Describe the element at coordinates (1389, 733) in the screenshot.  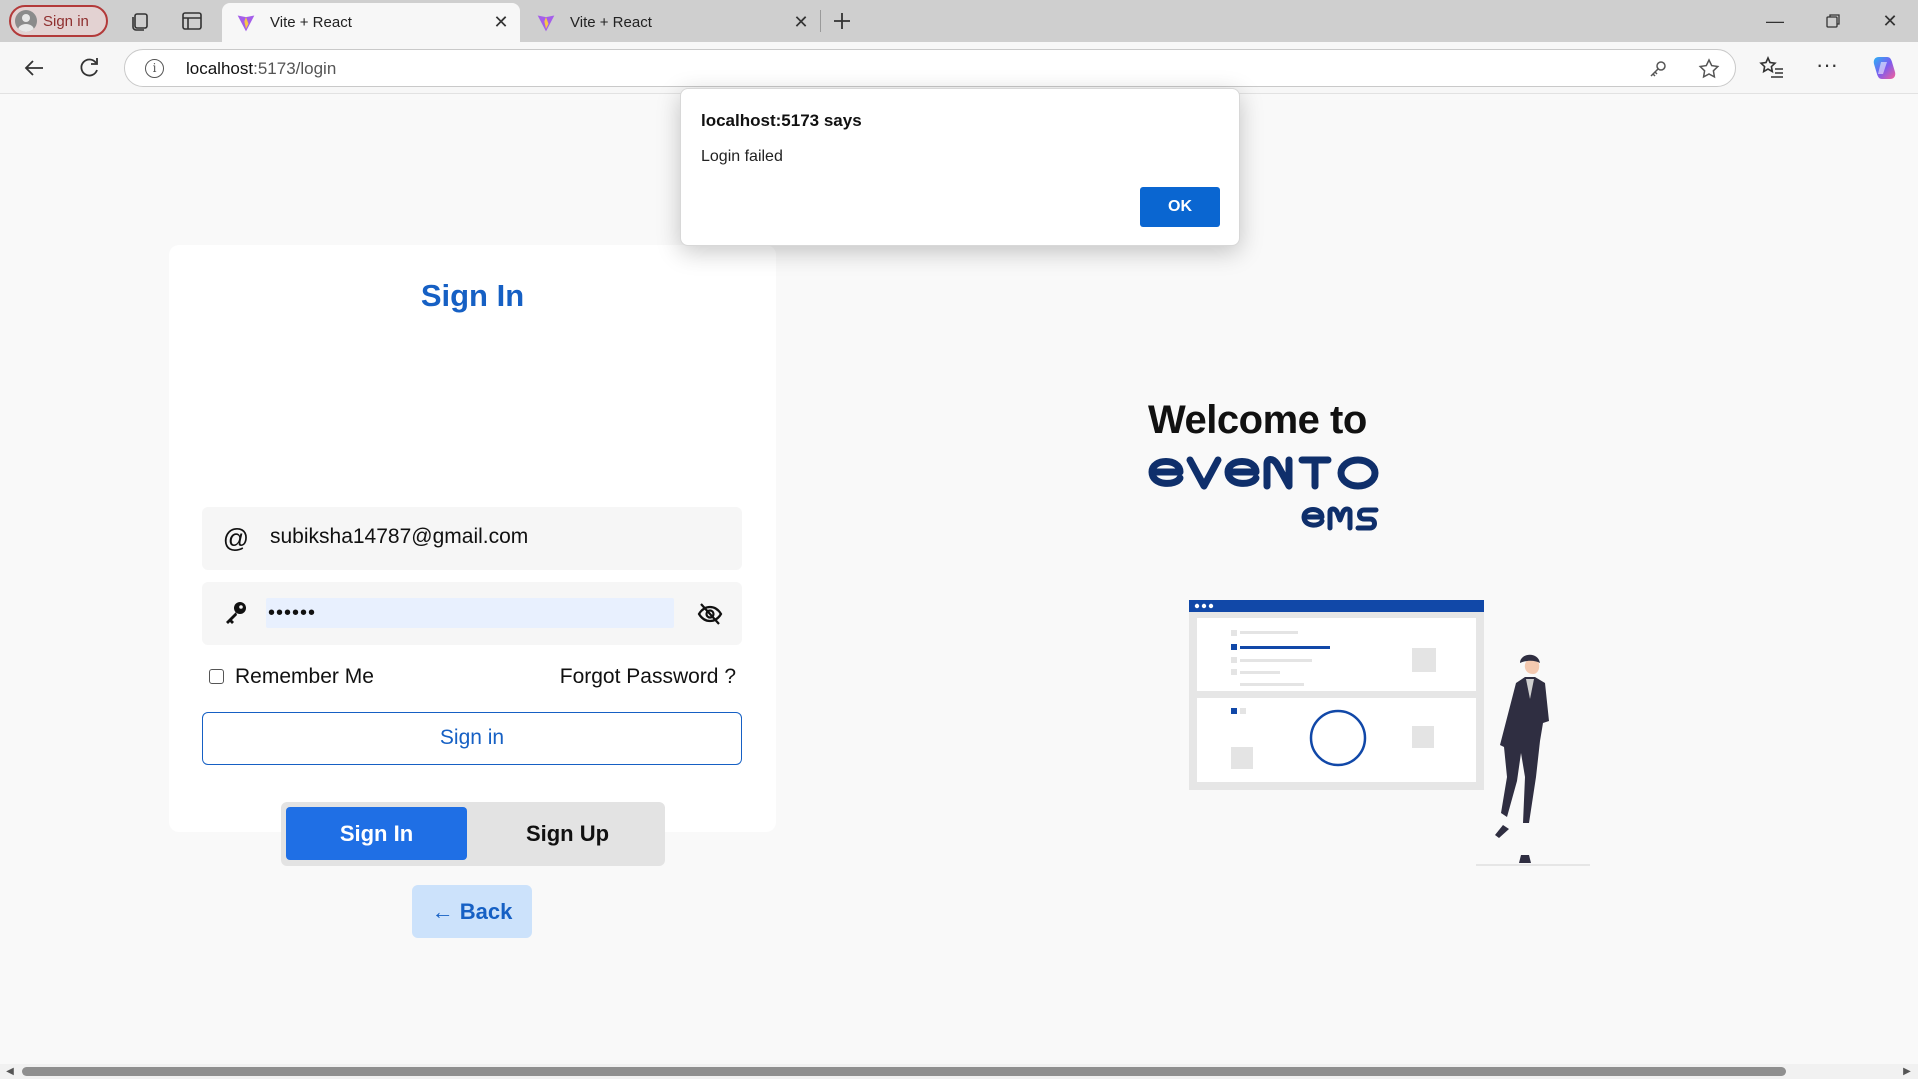
I see `dashboard-illustration` at that location.